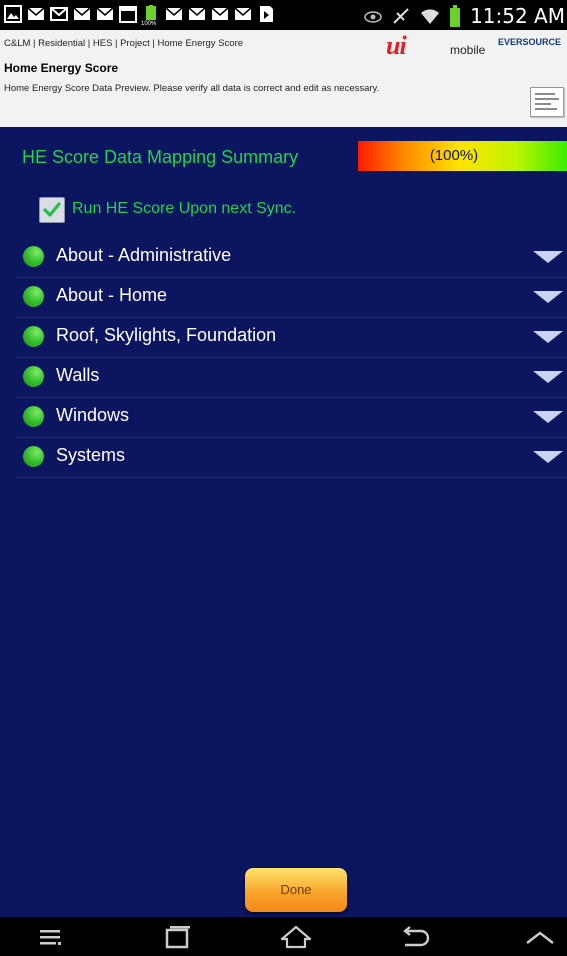 This screenshot has height=956, width=567. Describe the element at coordinates (291, 457) in the screenshot. I see `section-systems: Systems` at that location.